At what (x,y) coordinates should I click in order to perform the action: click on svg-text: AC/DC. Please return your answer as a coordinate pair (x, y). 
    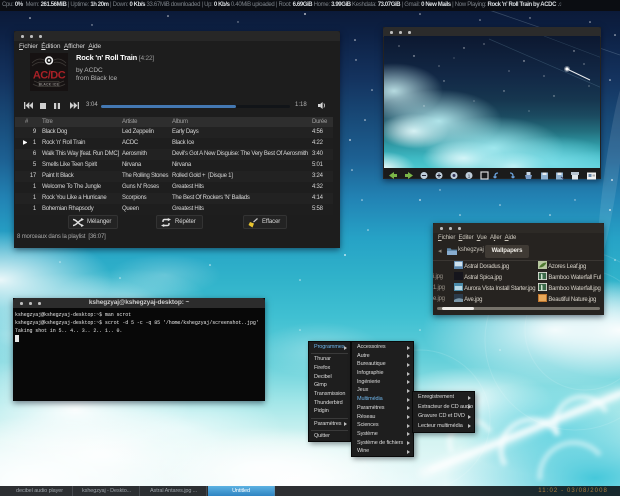
    Looking at the image, I should click on (49, 76).